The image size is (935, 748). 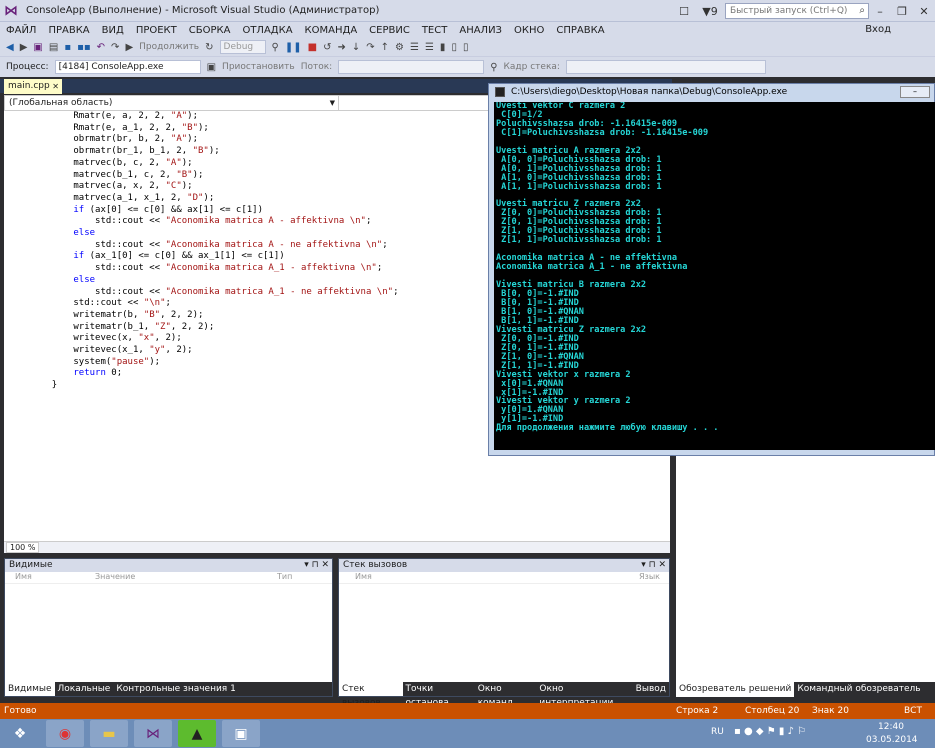 I want to click on console-task-icon: ▣, so click(x=241, y=733).